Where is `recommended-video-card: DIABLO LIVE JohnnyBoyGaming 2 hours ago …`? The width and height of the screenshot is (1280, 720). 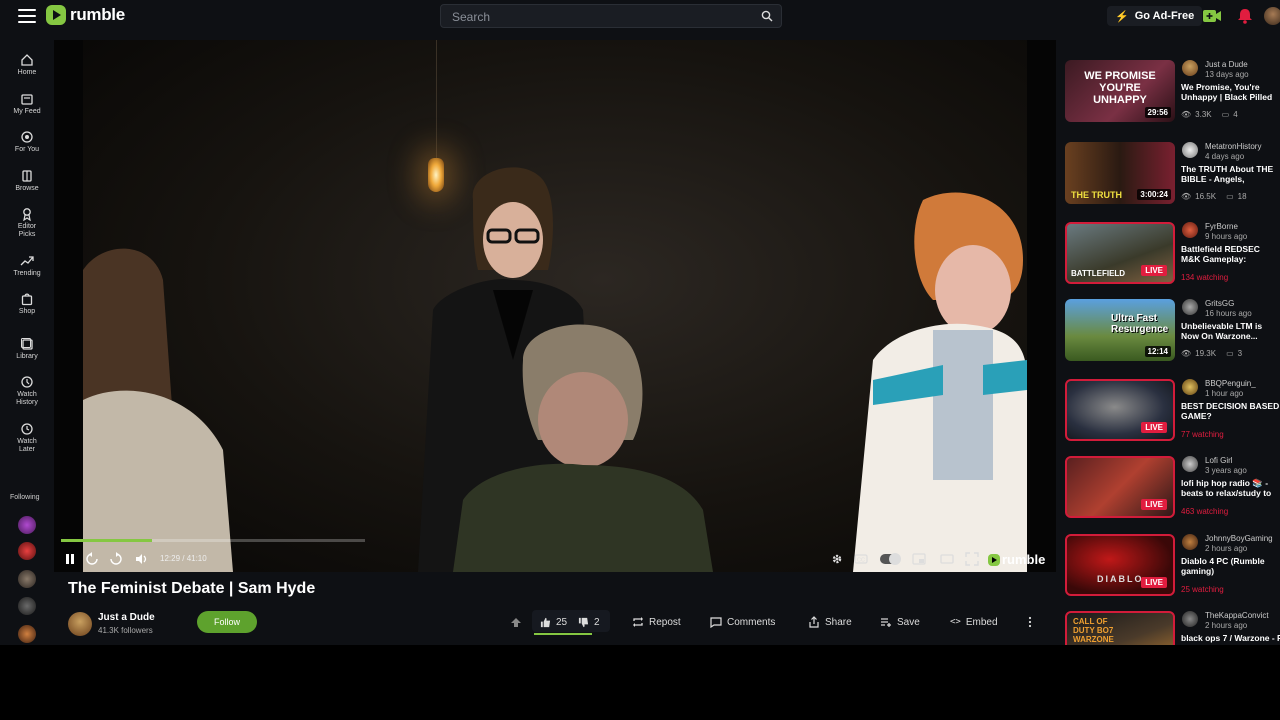 recommended-video-card: DIABLO LIVE JohnnyBoyGaming 2 hours ago … is located at coordinates (1172, 565).